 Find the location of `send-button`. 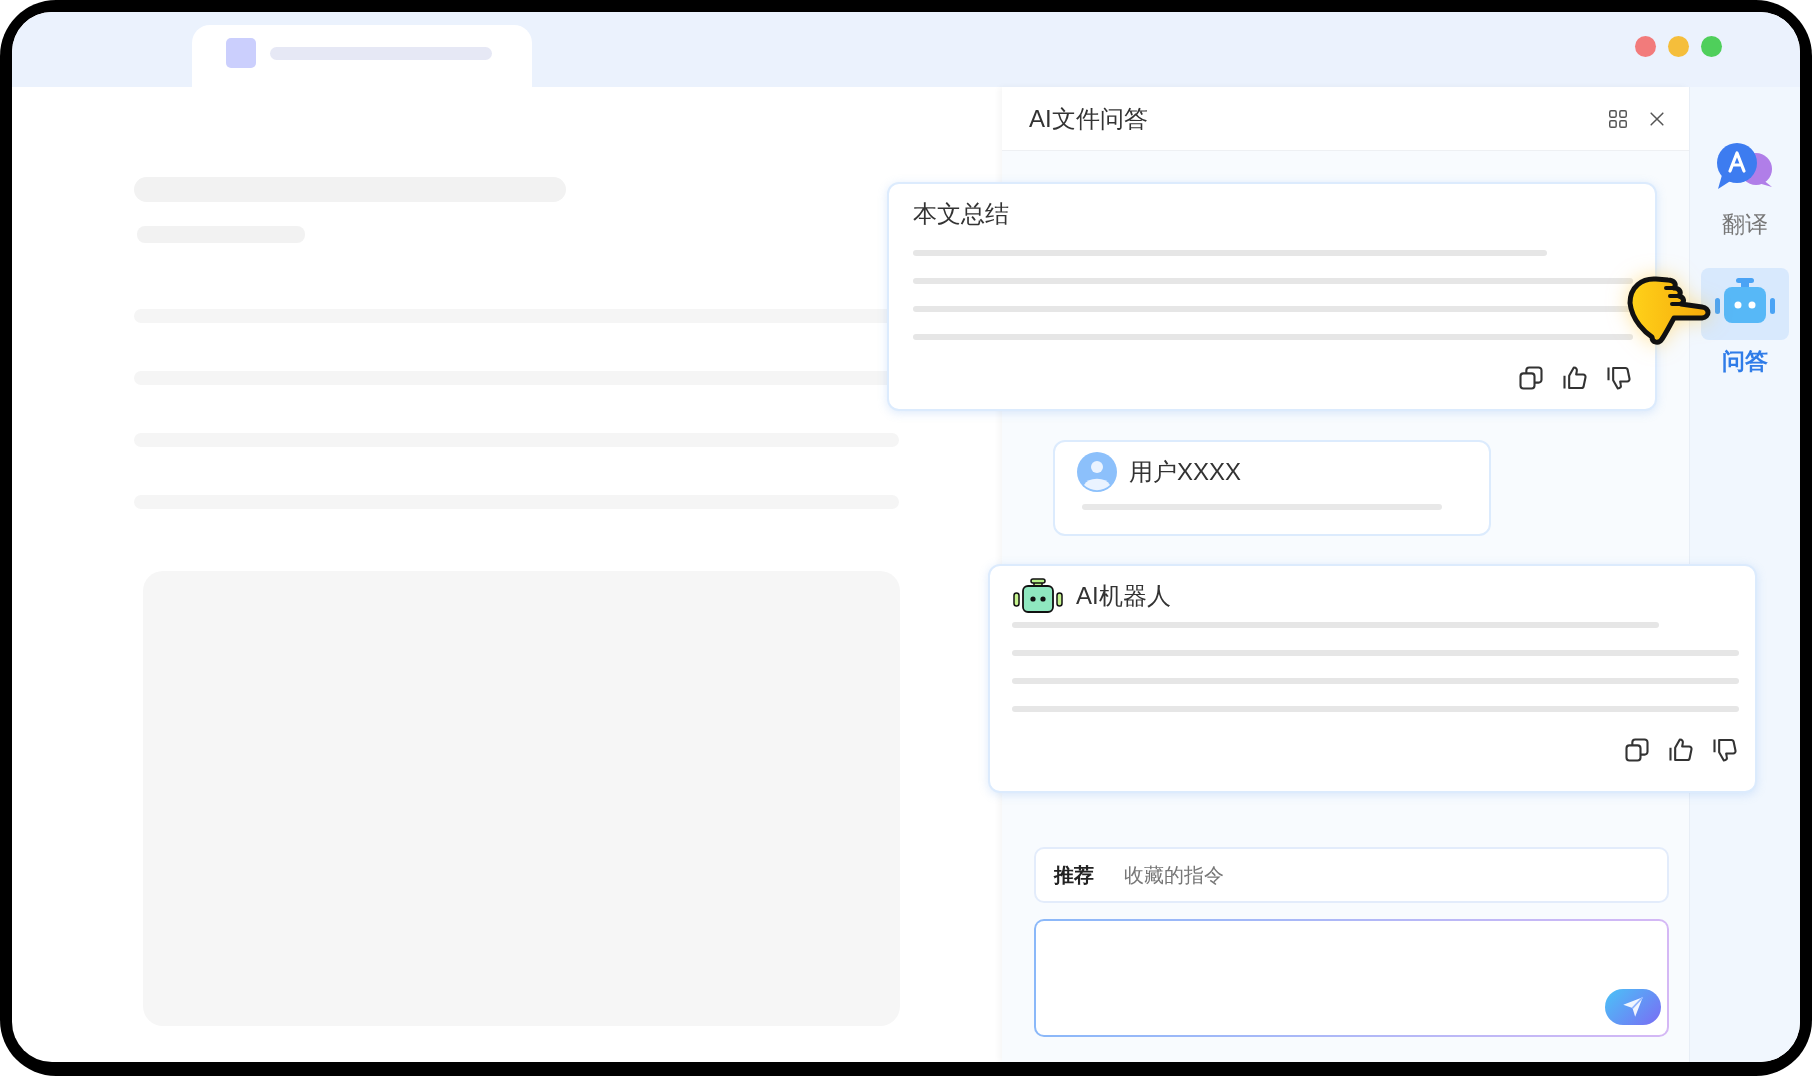

send-button is located at coordinates (1633, 1007).